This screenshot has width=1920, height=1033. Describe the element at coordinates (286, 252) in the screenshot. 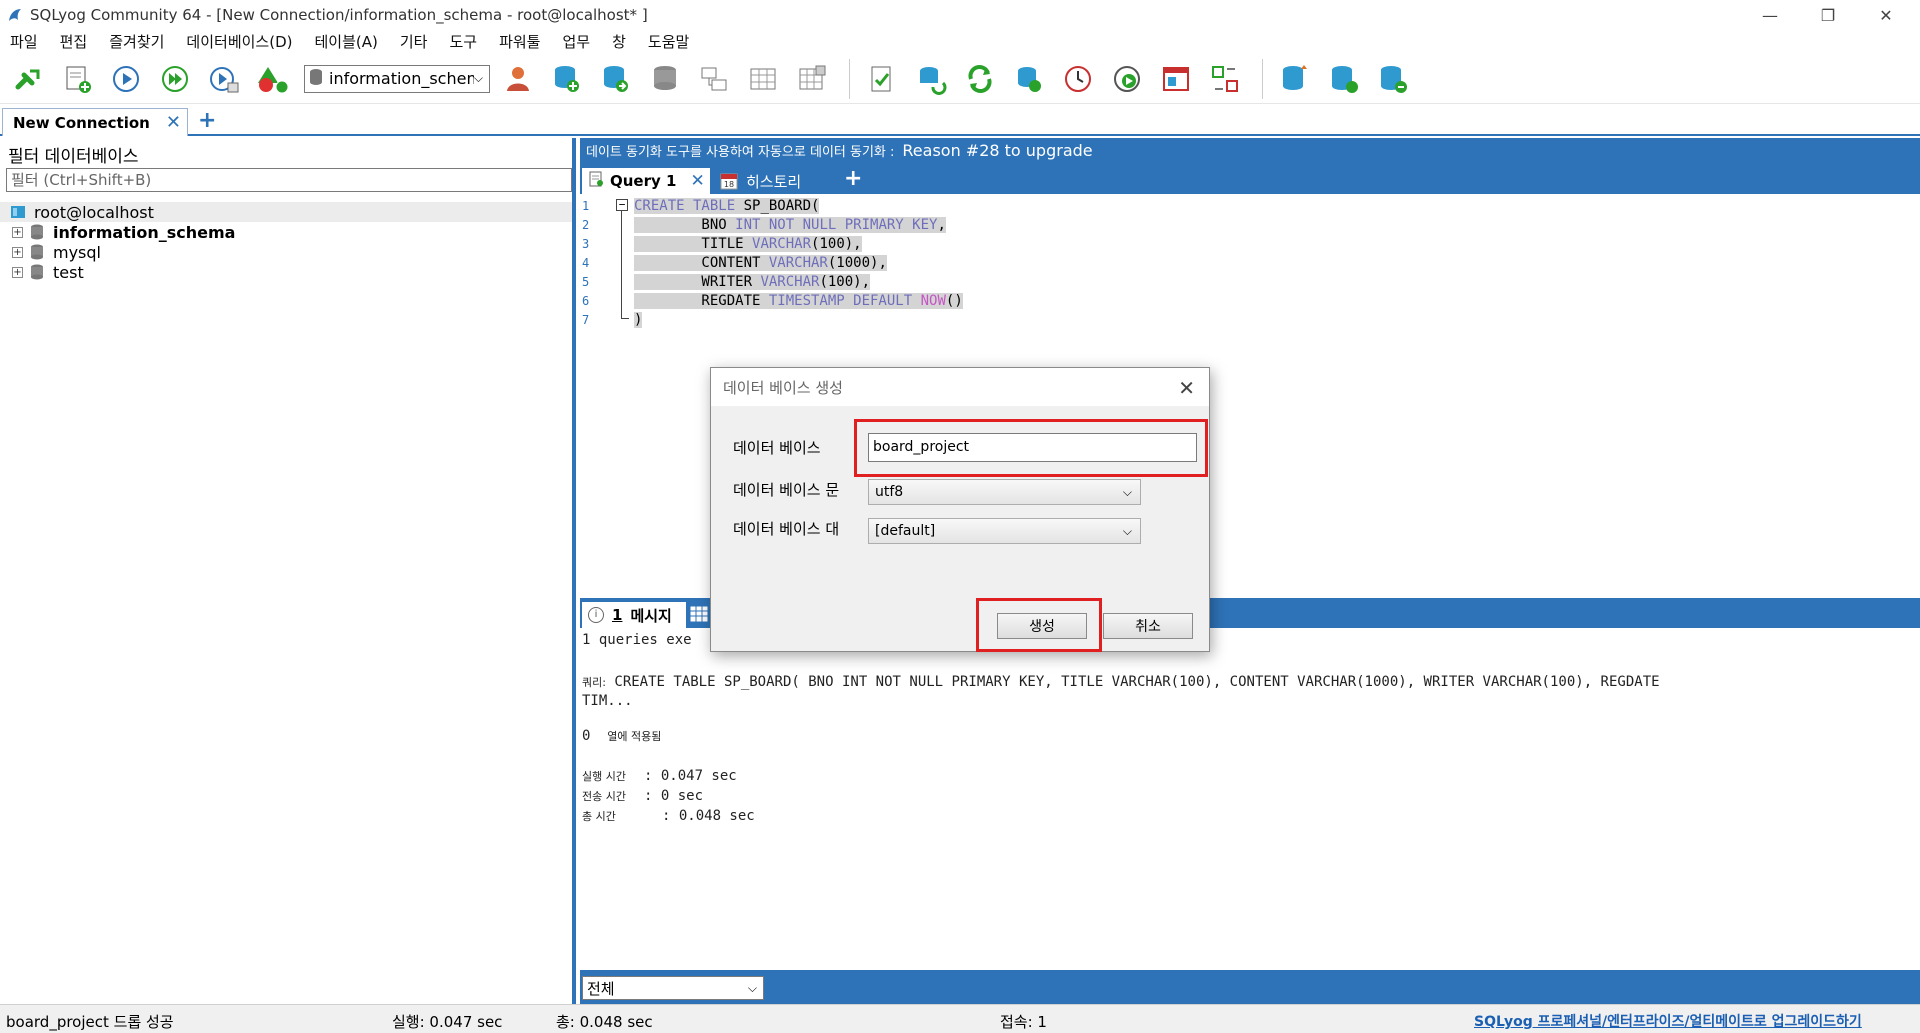

I see `tree-item-mysql: + mysql` at that location.